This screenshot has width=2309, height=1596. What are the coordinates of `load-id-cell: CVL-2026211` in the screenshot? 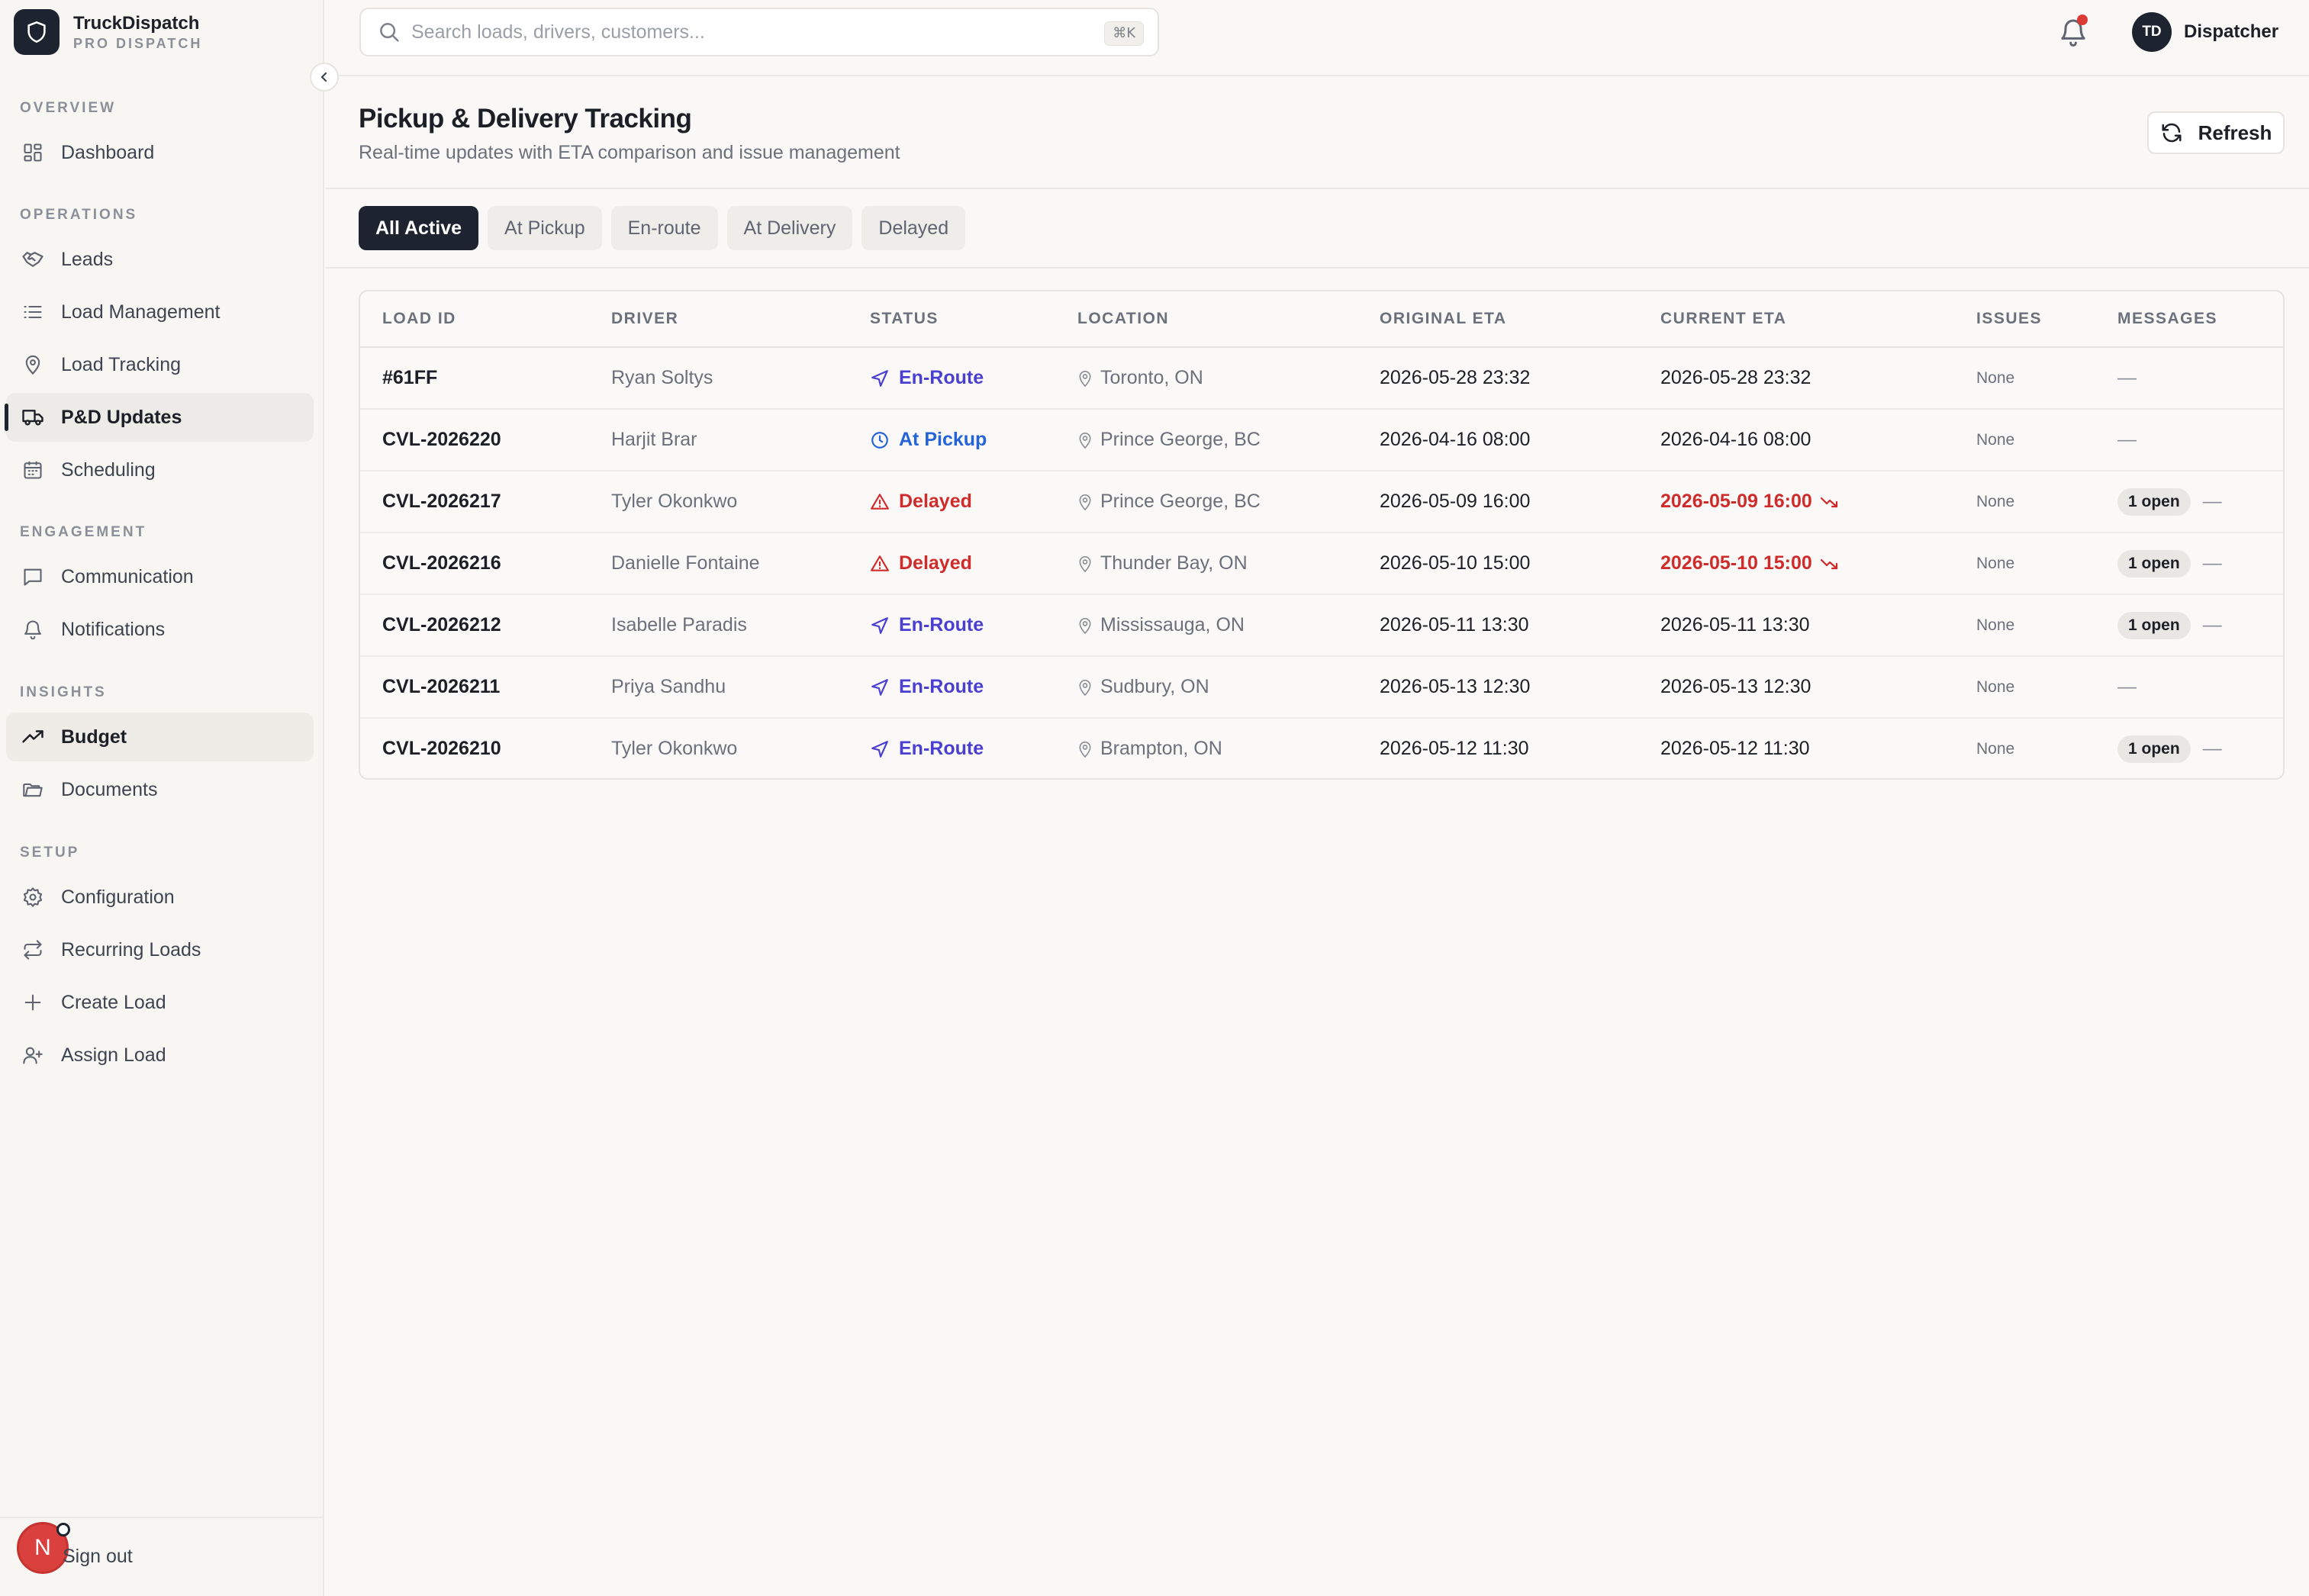 It's located at (441, 687).